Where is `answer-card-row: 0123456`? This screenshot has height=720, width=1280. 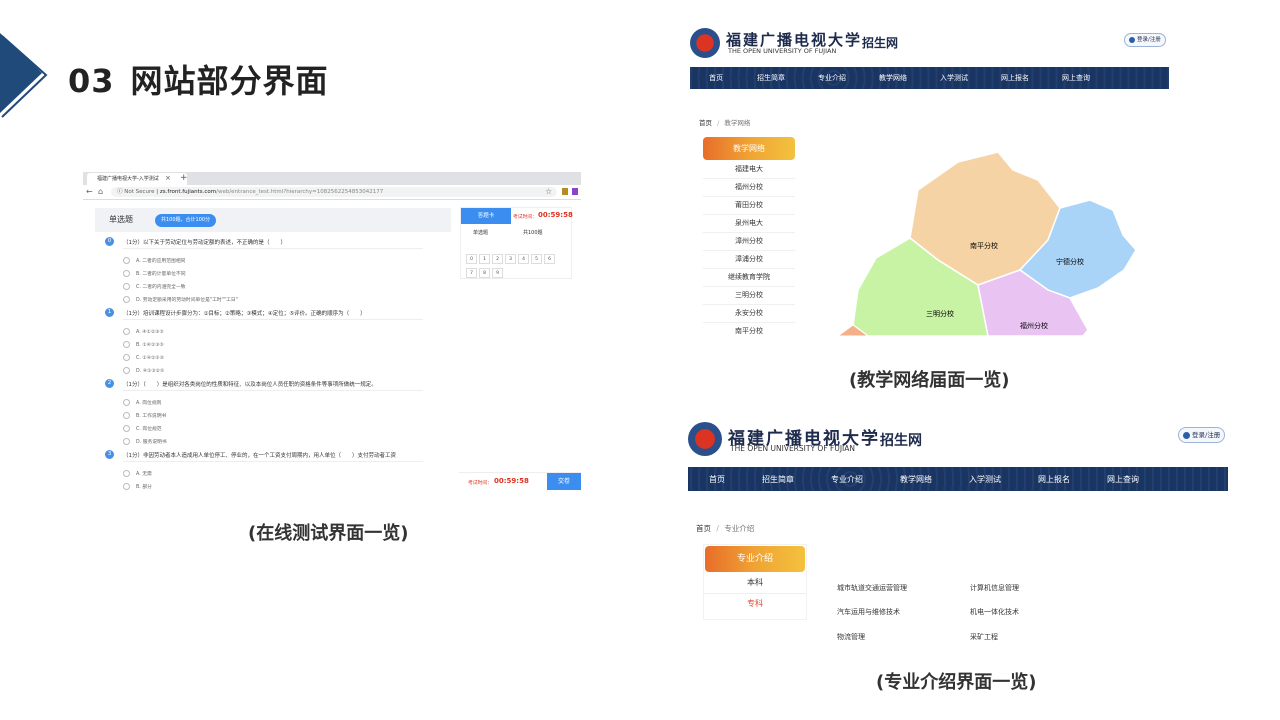
answer-card-row: 0123456 is located at coordinates (511, 254).